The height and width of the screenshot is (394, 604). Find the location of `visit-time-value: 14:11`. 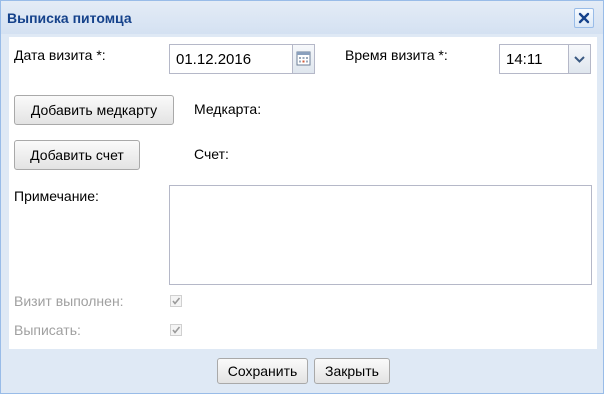

visit-time-value: 14:11 is located at coordinates (524, 59).